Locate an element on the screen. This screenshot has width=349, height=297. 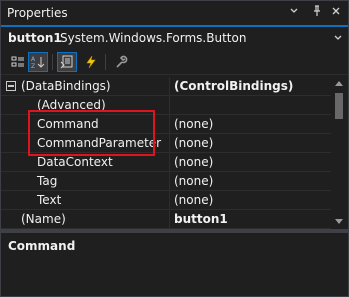
categorized-icon is located at coordinates (18, 62).